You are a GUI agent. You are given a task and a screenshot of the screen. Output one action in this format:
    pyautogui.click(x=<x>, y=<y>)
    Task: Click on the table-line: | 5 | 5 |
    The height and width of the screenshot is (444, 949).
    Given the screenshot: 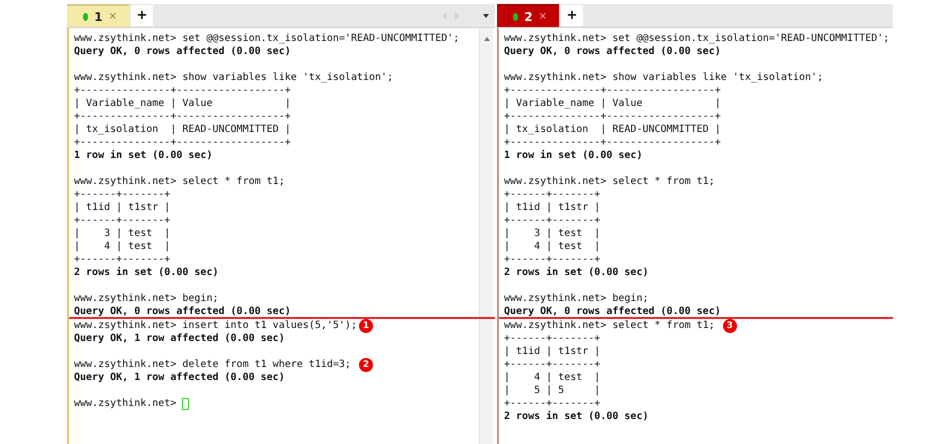 What is the action you would take?
    pyautogui.click(x=552, y=390)
    